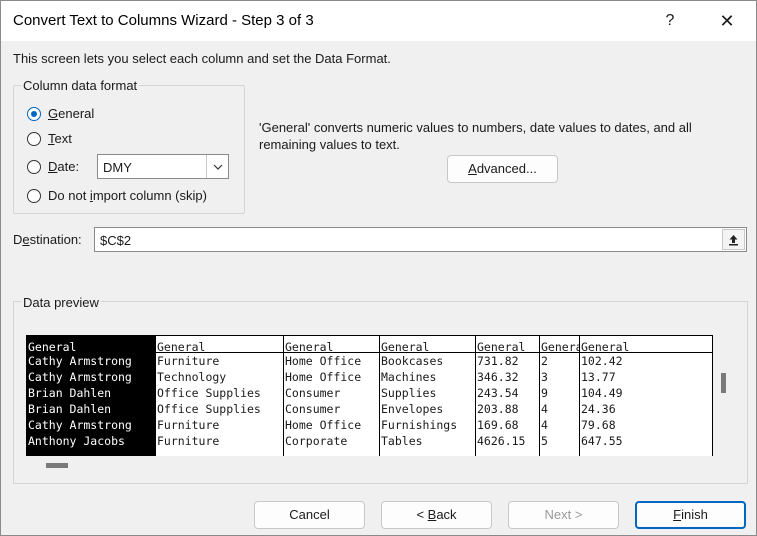 The width and height of the screenshot is (757, 536). I want to click on chevron-down-icon, so click(217, 166).